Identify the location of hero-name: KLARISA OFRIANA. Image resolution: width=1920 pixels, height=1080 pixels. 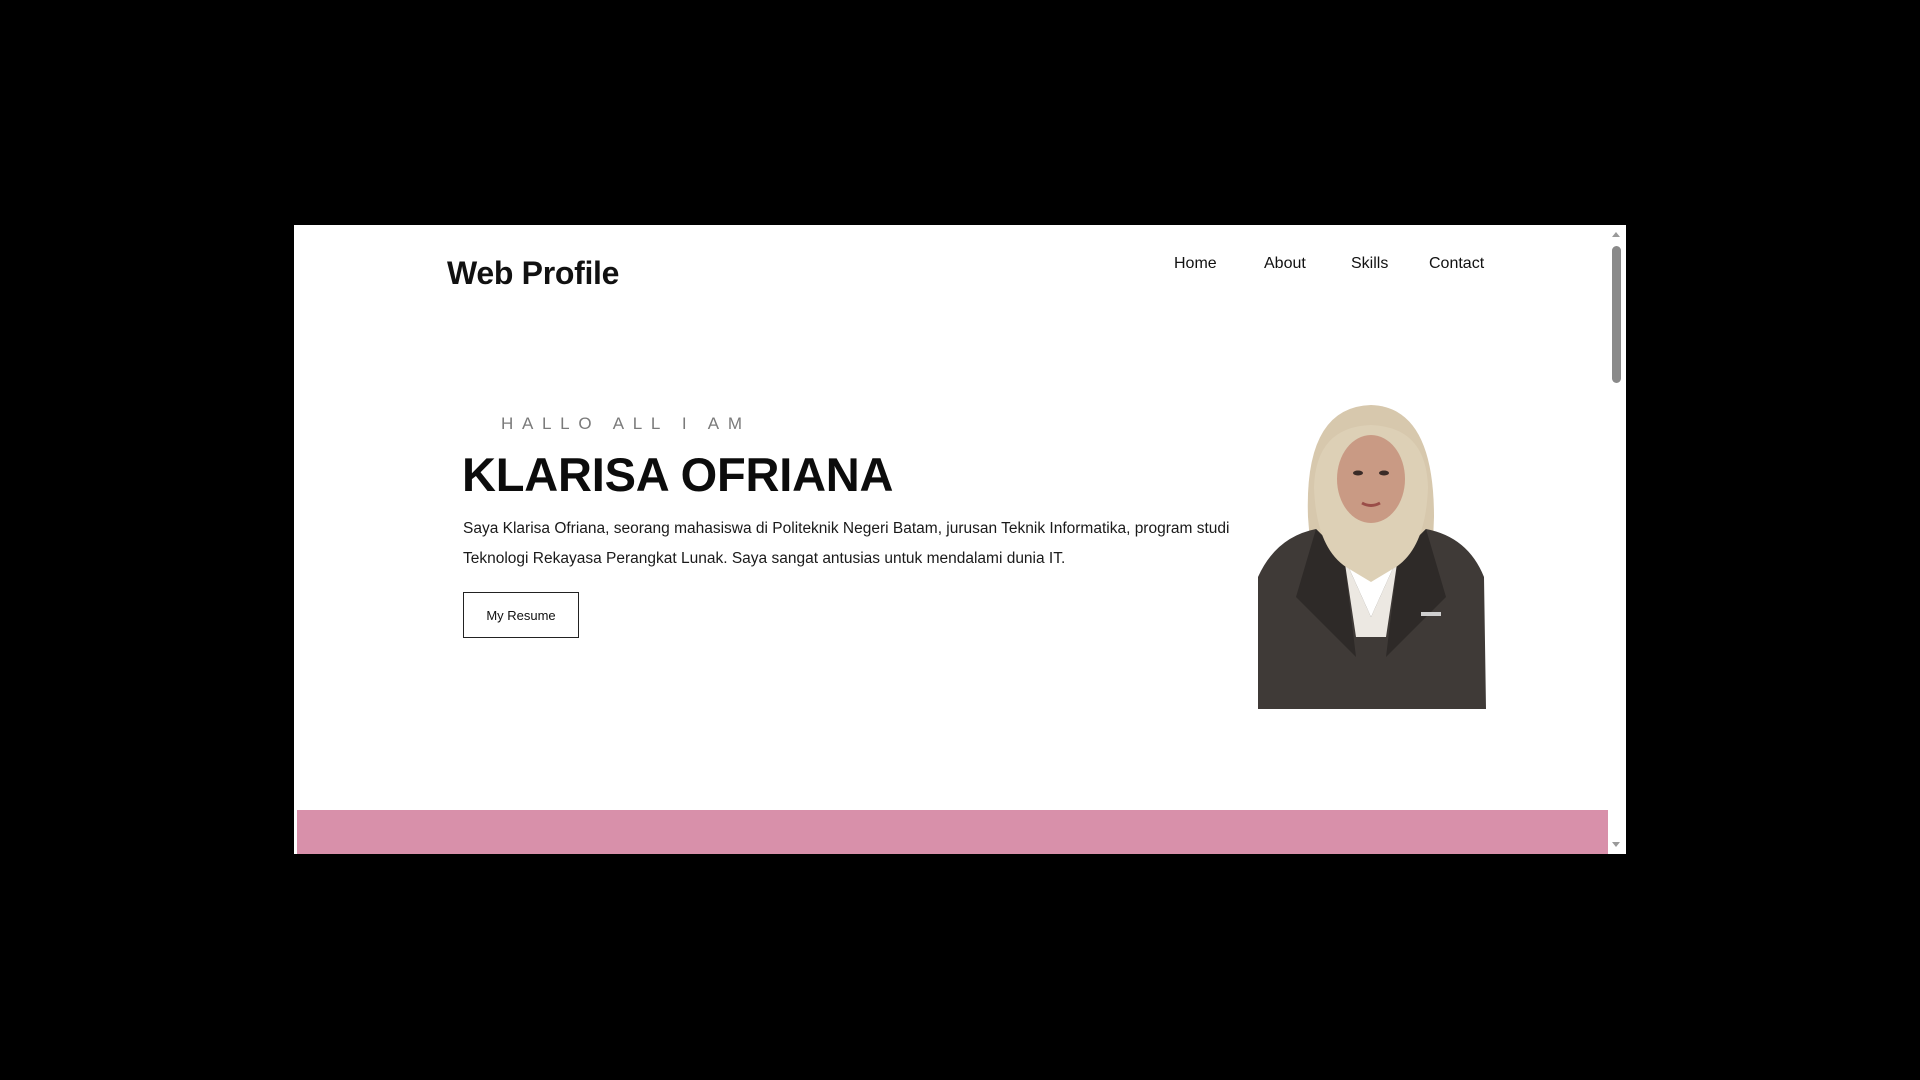
(678, 474).